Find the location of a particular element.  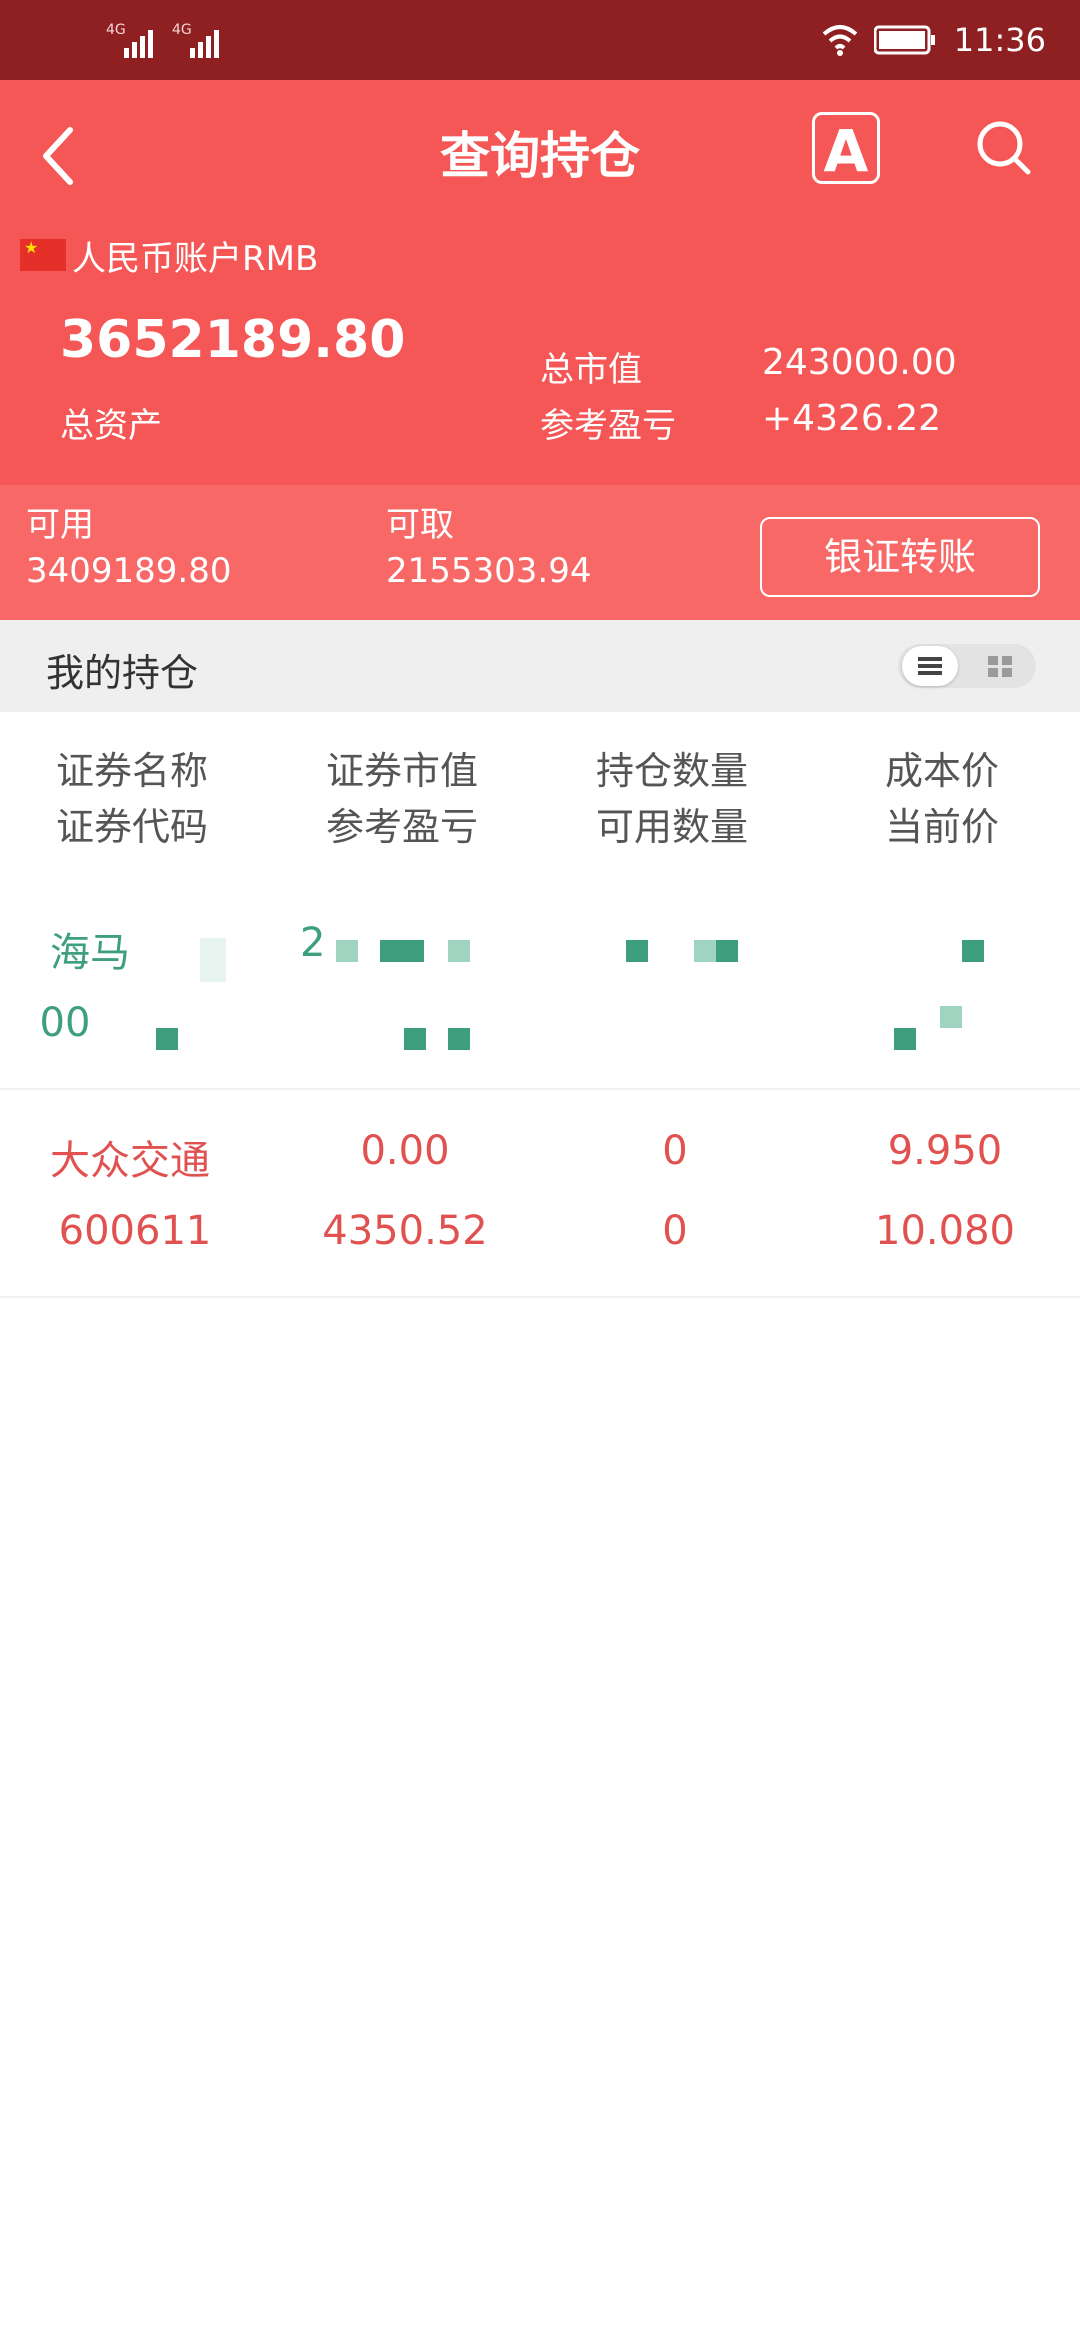

grid-view-icon is located at coordinates (1000, 666).